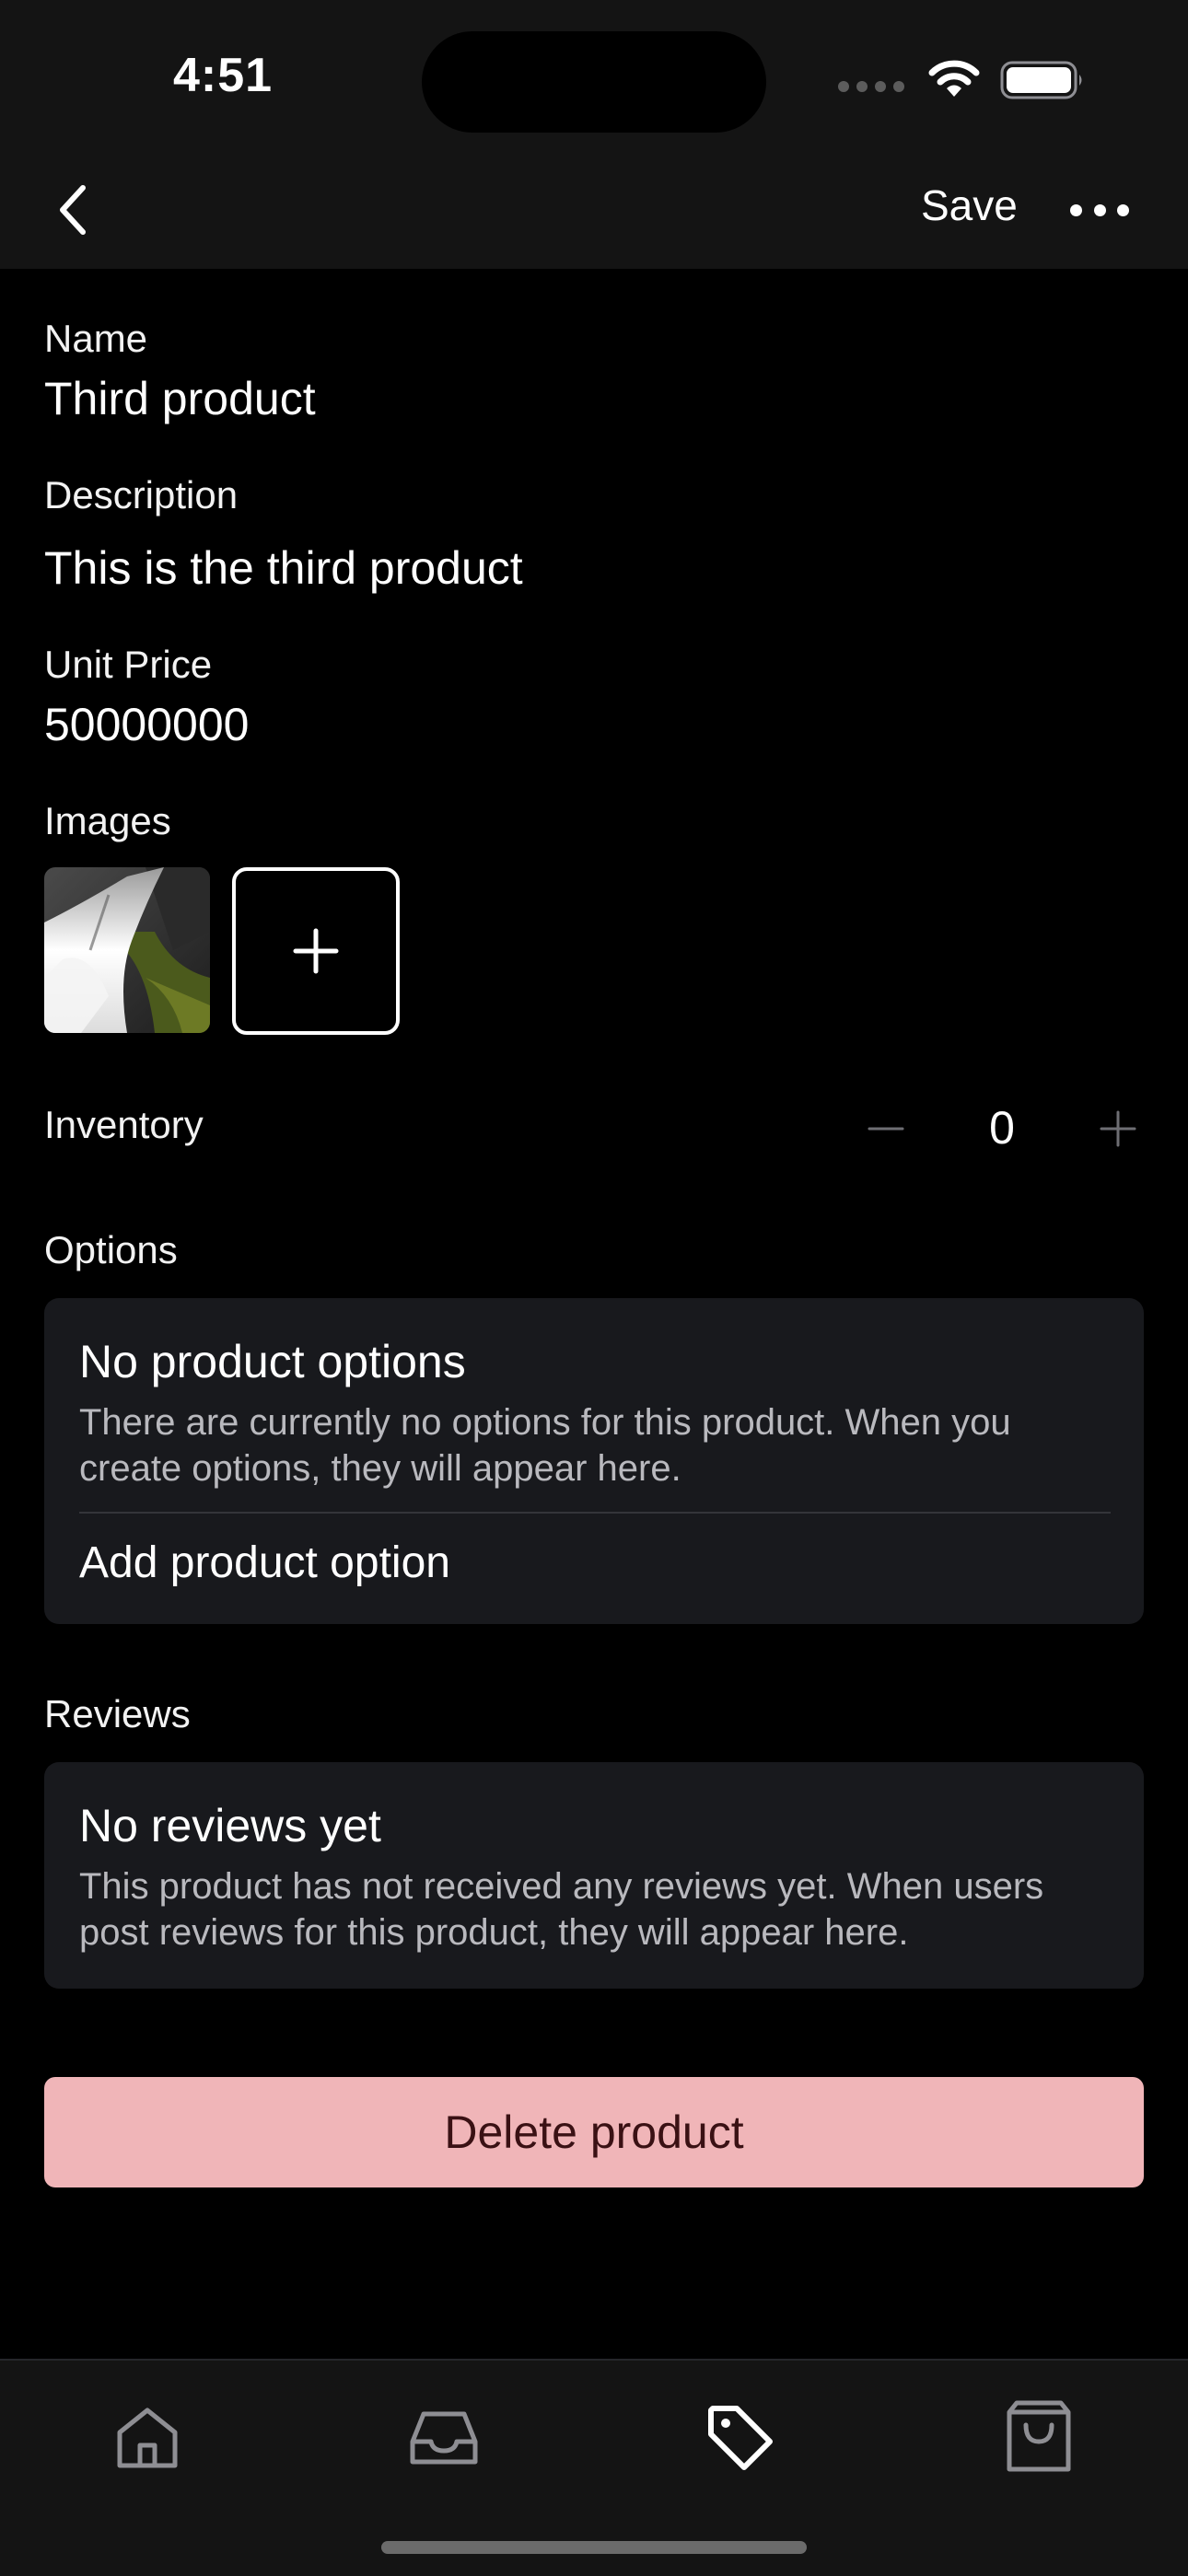 The image size is (1188, 2576). Describe the element at coordinates (594, 2132) in the screenshot. I see `delete-product-button: Delete product` at that location.